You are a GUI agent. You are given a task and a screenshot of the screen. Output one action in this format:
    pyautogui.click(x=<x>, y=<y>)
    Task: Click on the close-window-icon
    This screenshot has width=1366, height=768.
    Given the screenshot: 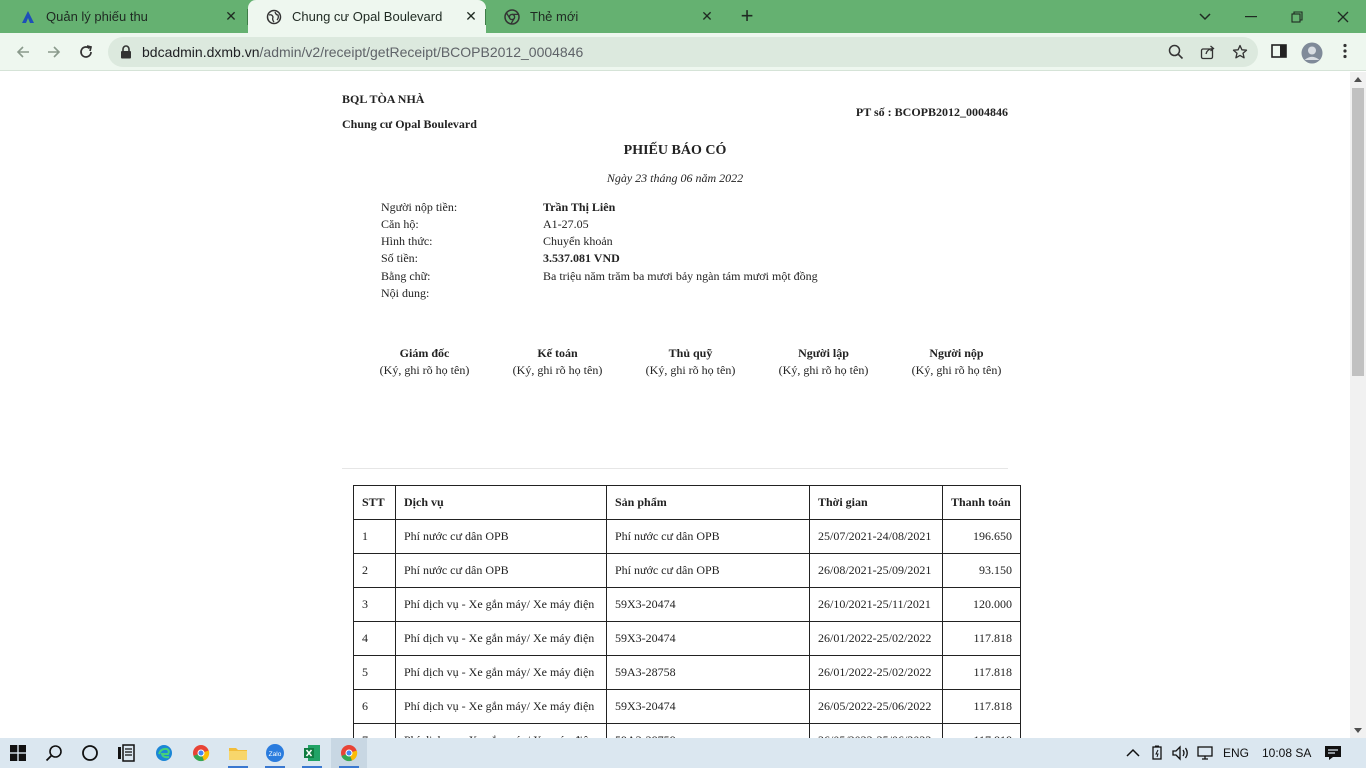 What is the action you would take?
    pyautogui.click(x=1343, y=16)
    